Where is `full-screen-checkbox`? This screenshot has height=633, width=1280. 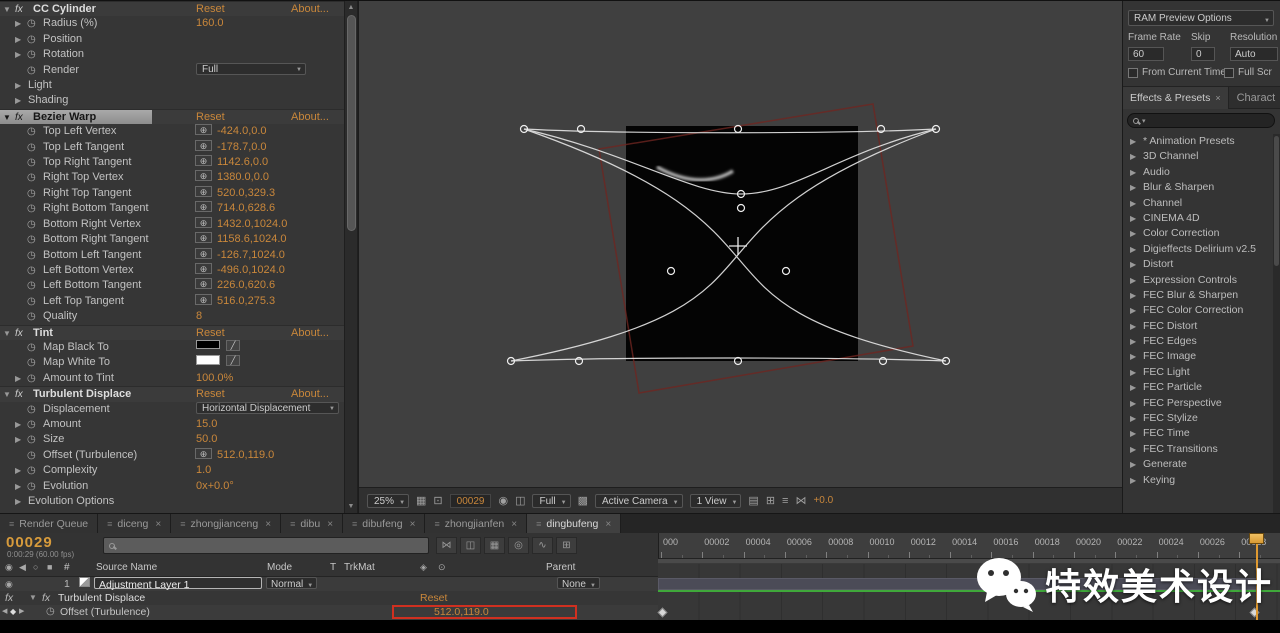 full-screen-checkbox is located at coordinates (1229, 73).